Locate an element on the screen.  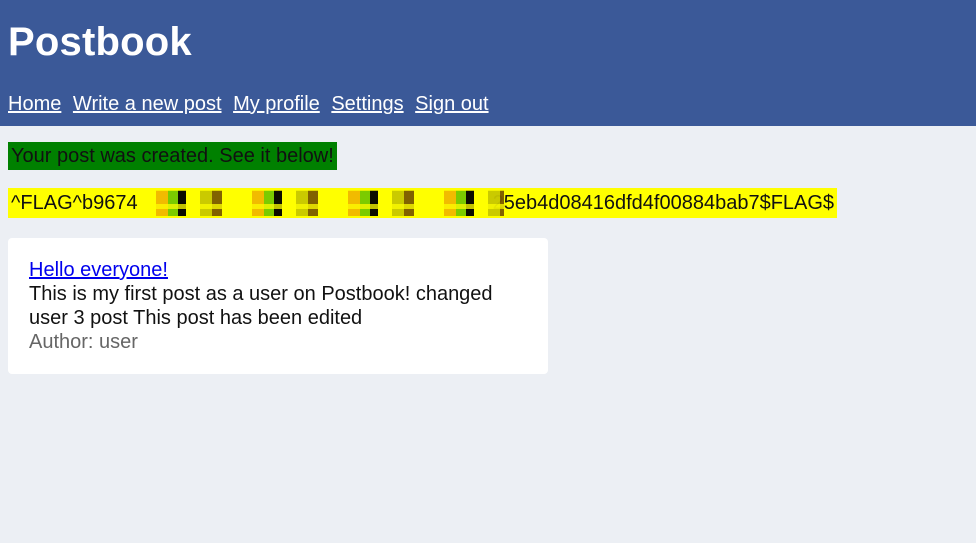
nav-sign-out-link: Sign out is located at coordinates (451, 104).